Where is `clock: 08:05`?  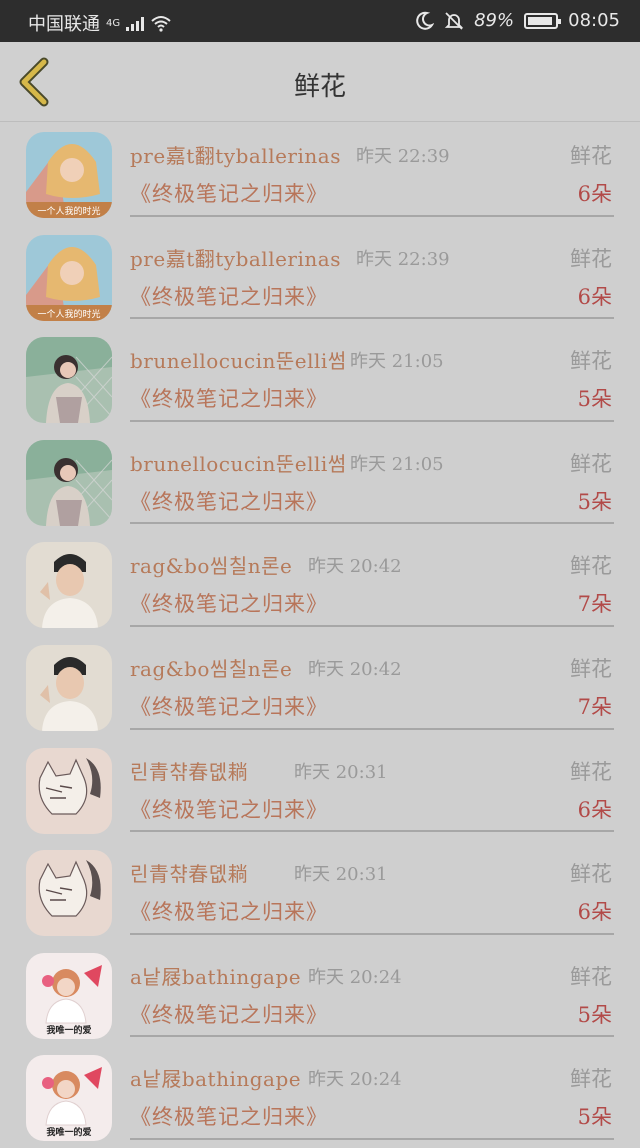 clock: 08:05 is located at coordinates (594, 20).